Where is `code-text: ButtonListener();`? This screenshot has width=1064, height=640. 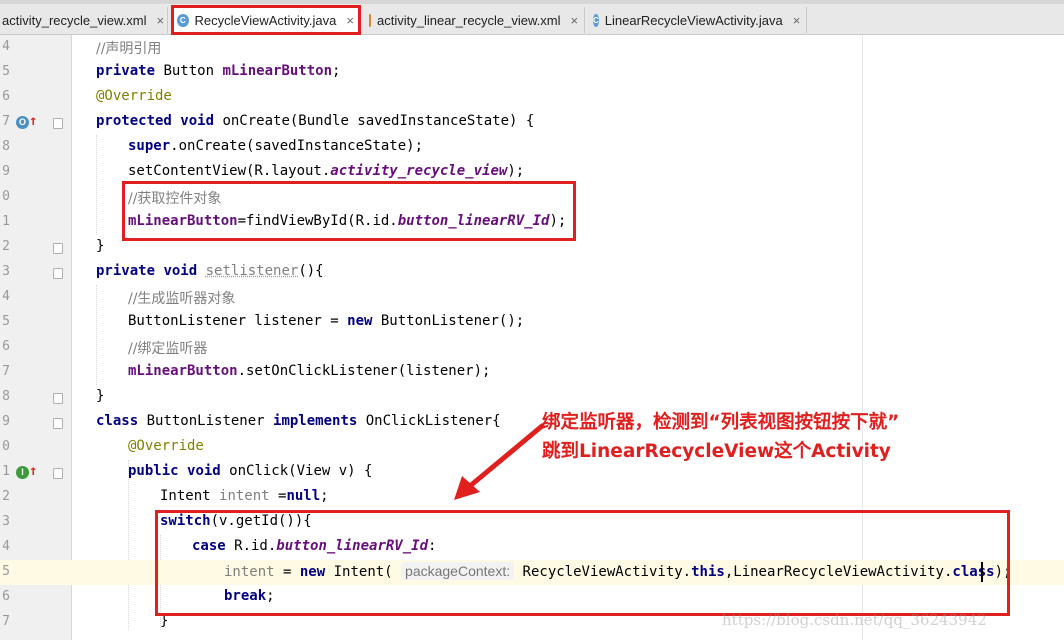 code-text: ButtonListener(); is located at coordinates (448, 321).